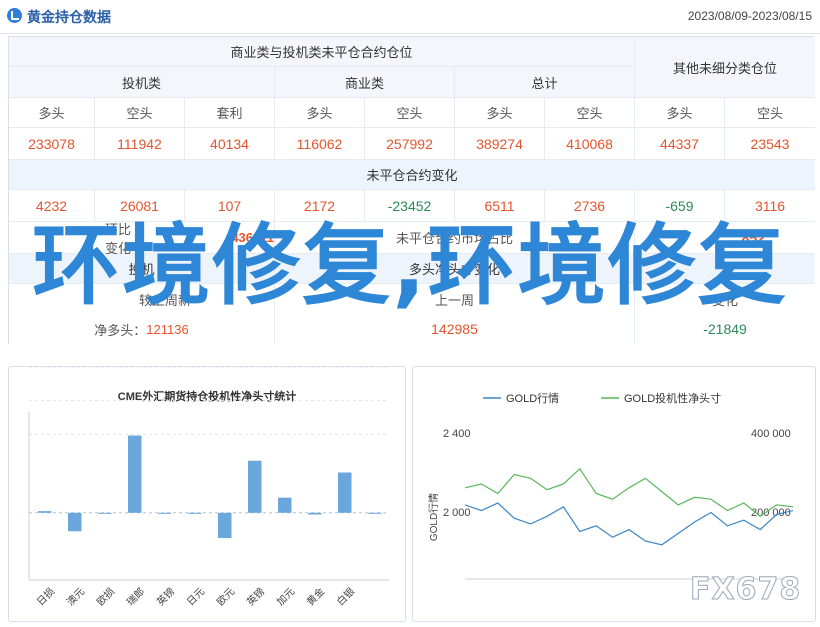 The width and height of the screenshot is (820, 627). Describe the element at coordinates (433, 517) in the screenshot. I see `y-axis-label: GOLD行情` at that location.